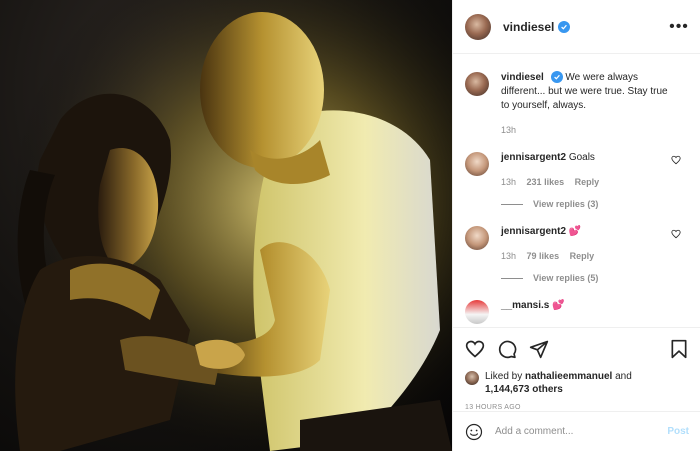 The width and height of the screenshot is (700, 451). I want to click on caption-avatar, so click(477, 84).